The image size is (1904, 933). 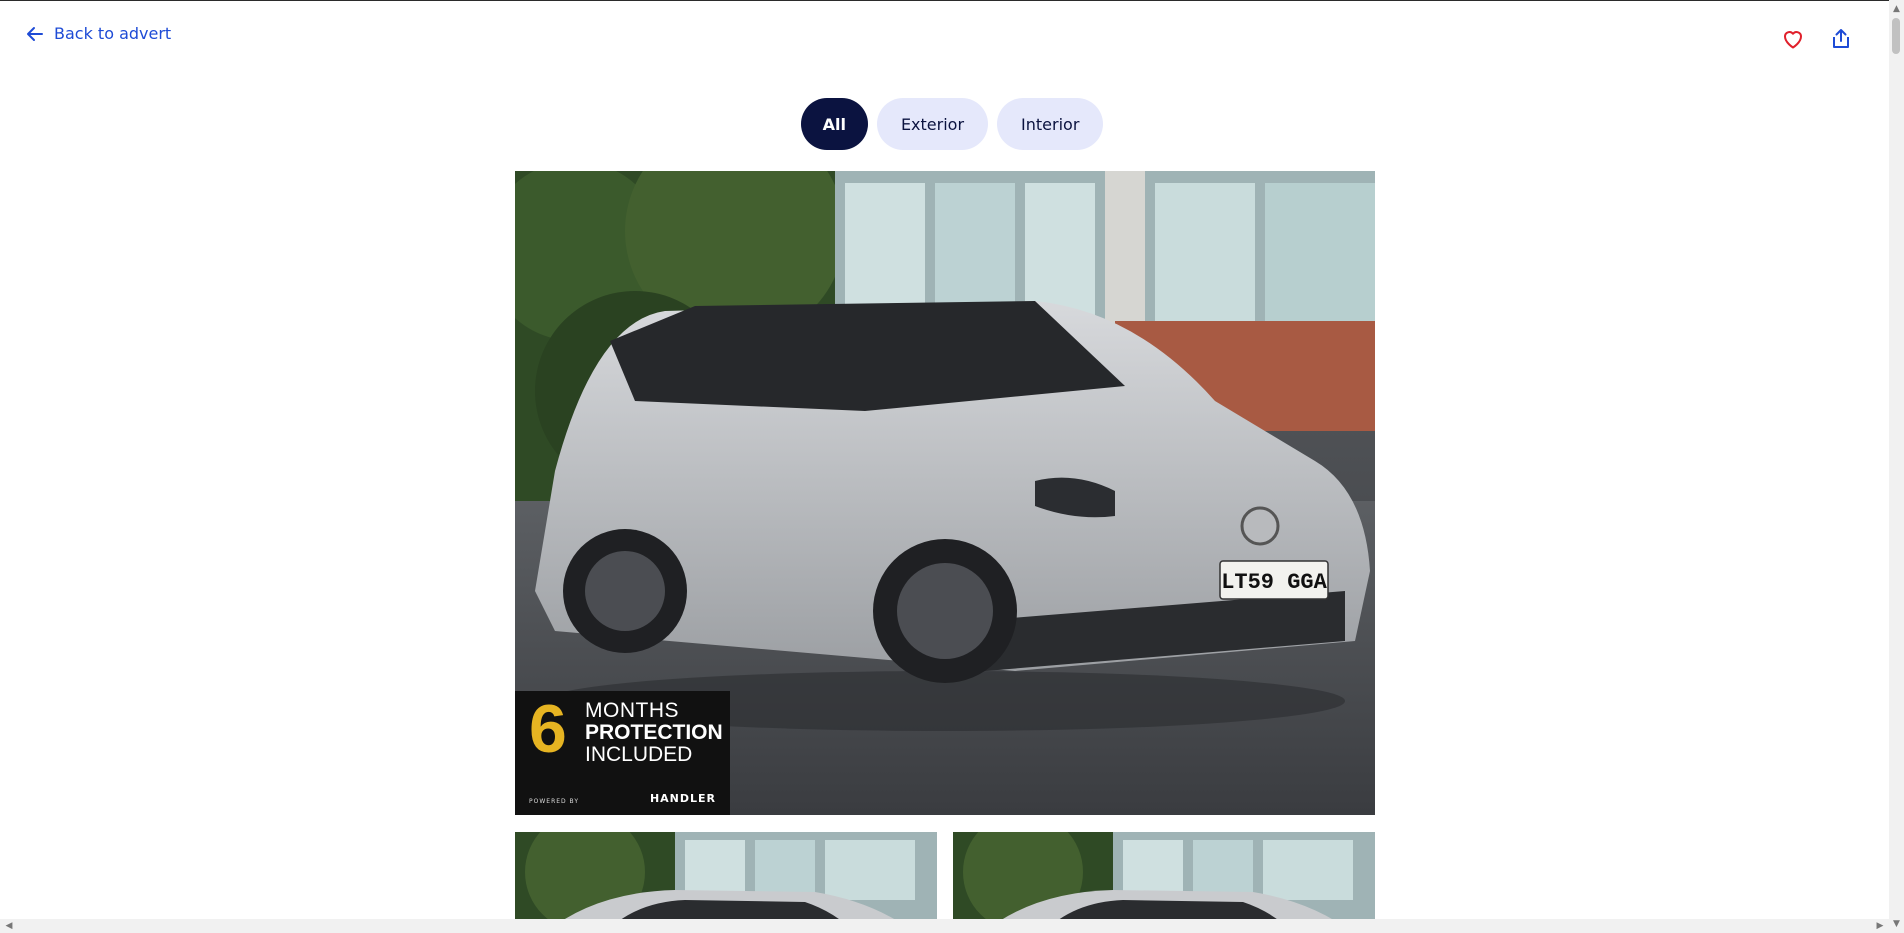 I want to click on scroll-left-icon: ◀, so click(x=9, y=926).